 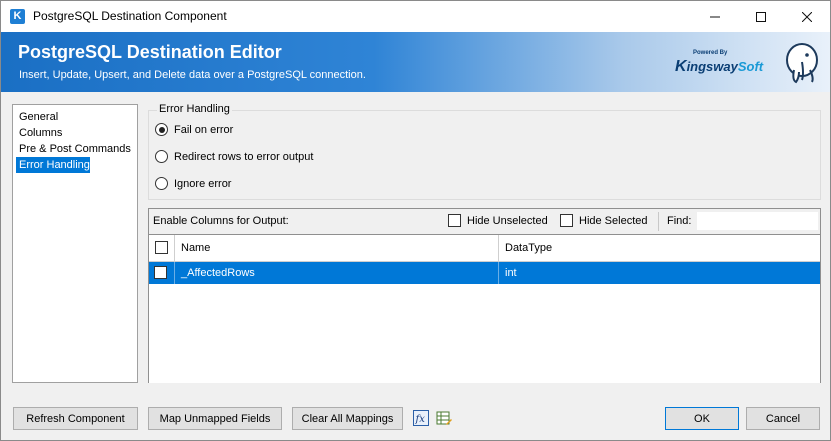 What do you see at coordinates (204, 129) in the screenshot?
I see `radio-label: Fail on error` at bounding box center [204, 129].